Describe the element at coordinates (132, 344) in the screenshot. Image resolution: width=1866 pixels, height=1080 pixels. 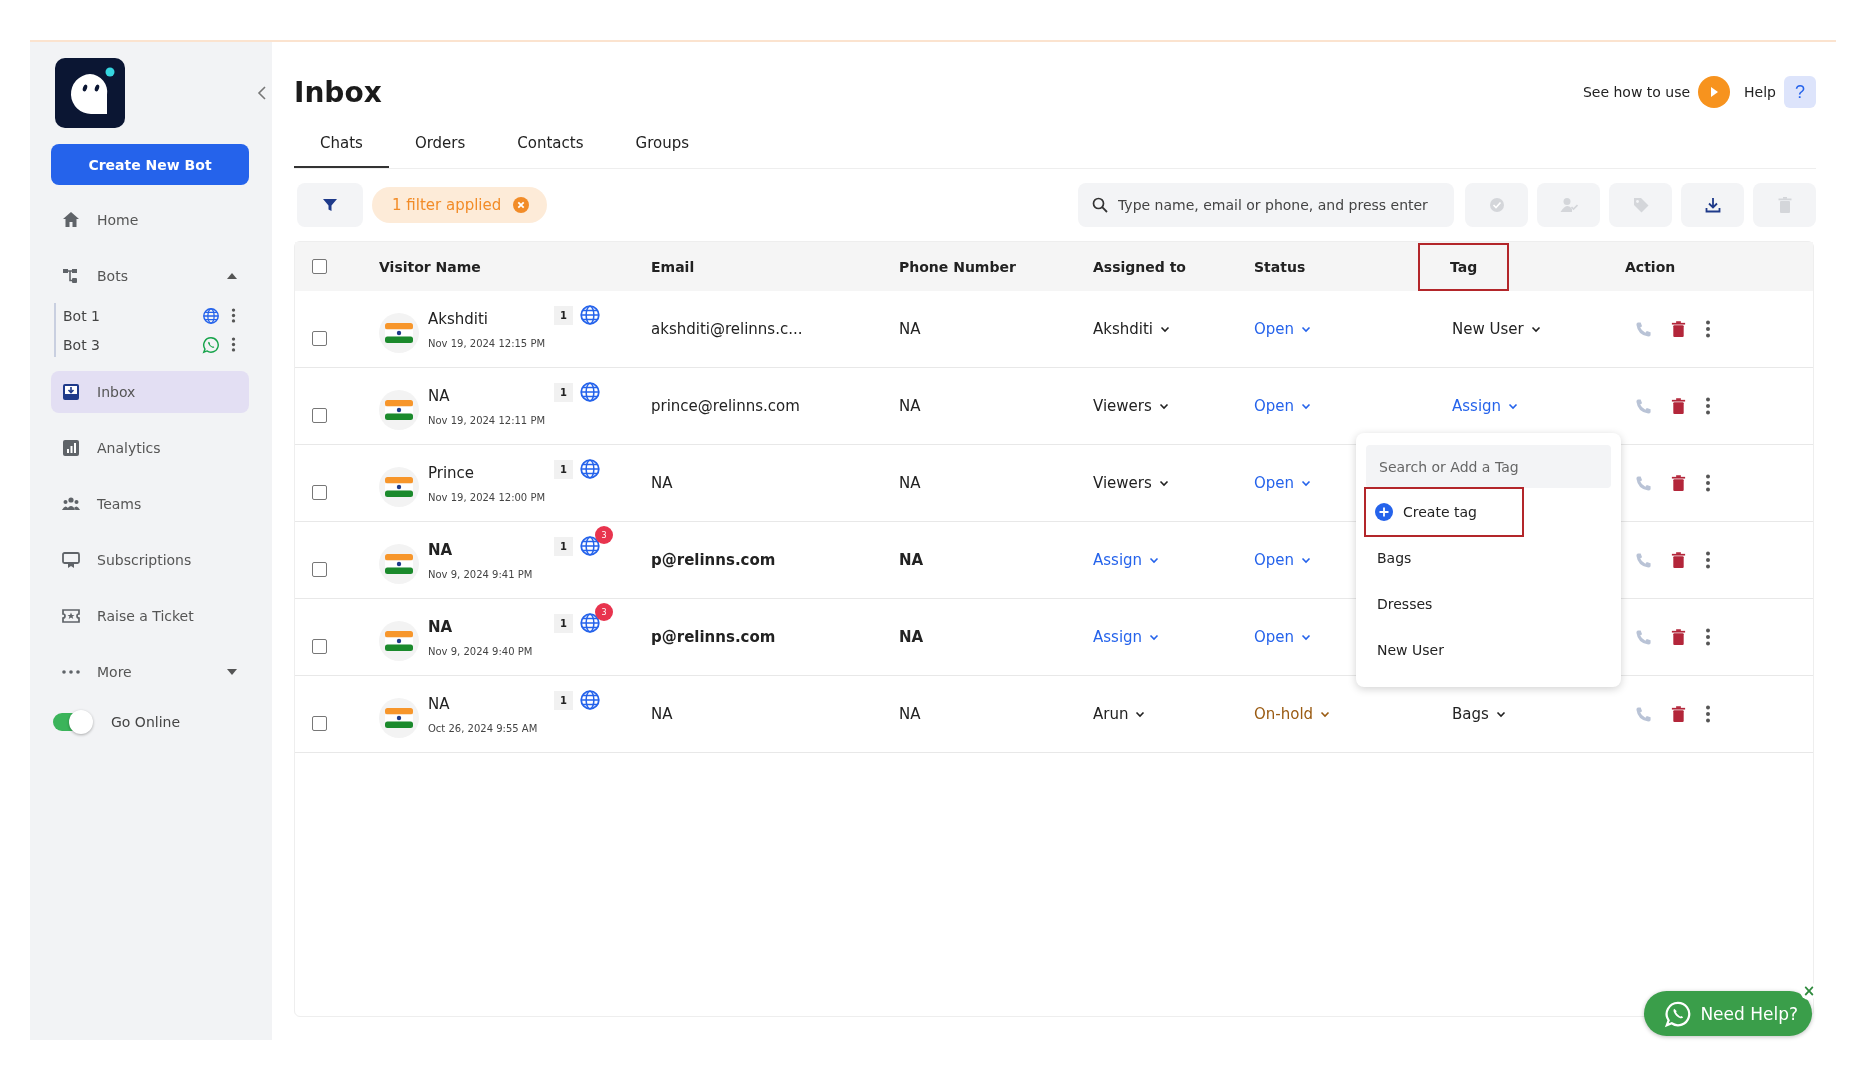
I see `bot-name: Bot 3` at that location.